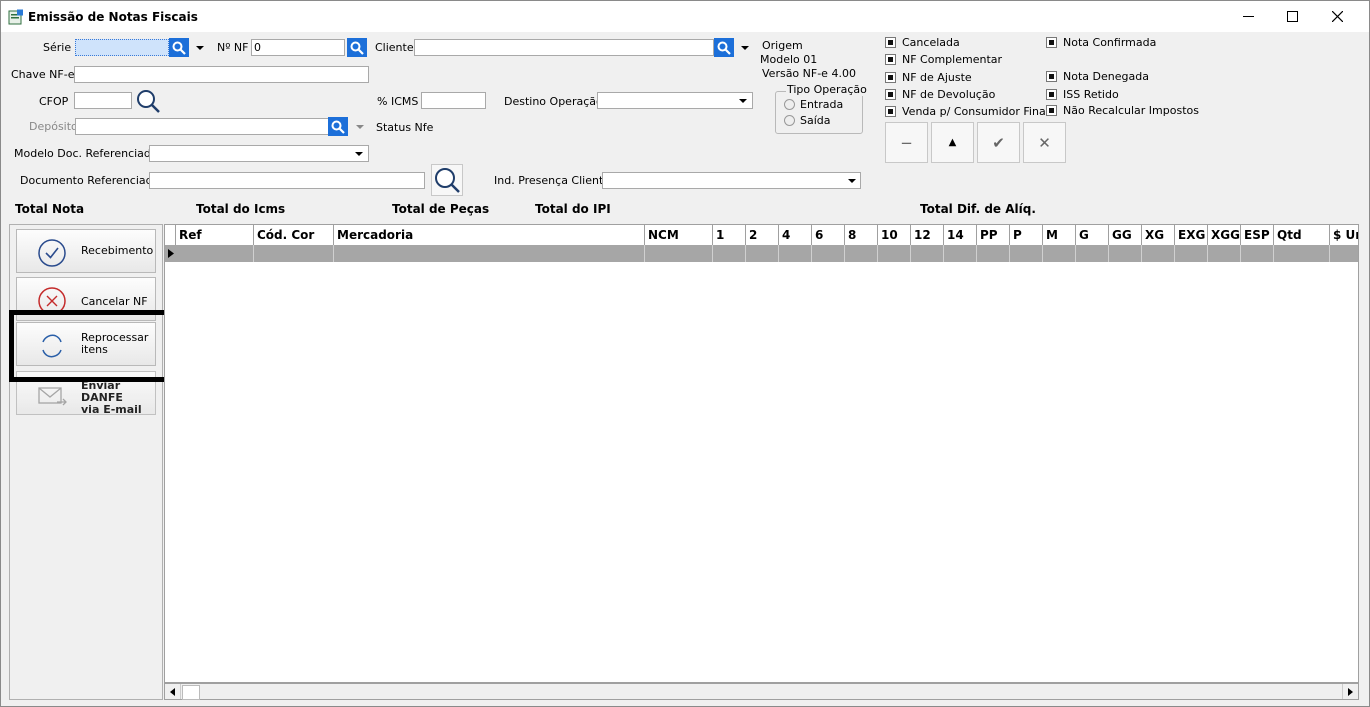  What do you see at coordinates (1059, 235) in the screenshot?
I see `column-header: M` at bounding box center [1059, 235].